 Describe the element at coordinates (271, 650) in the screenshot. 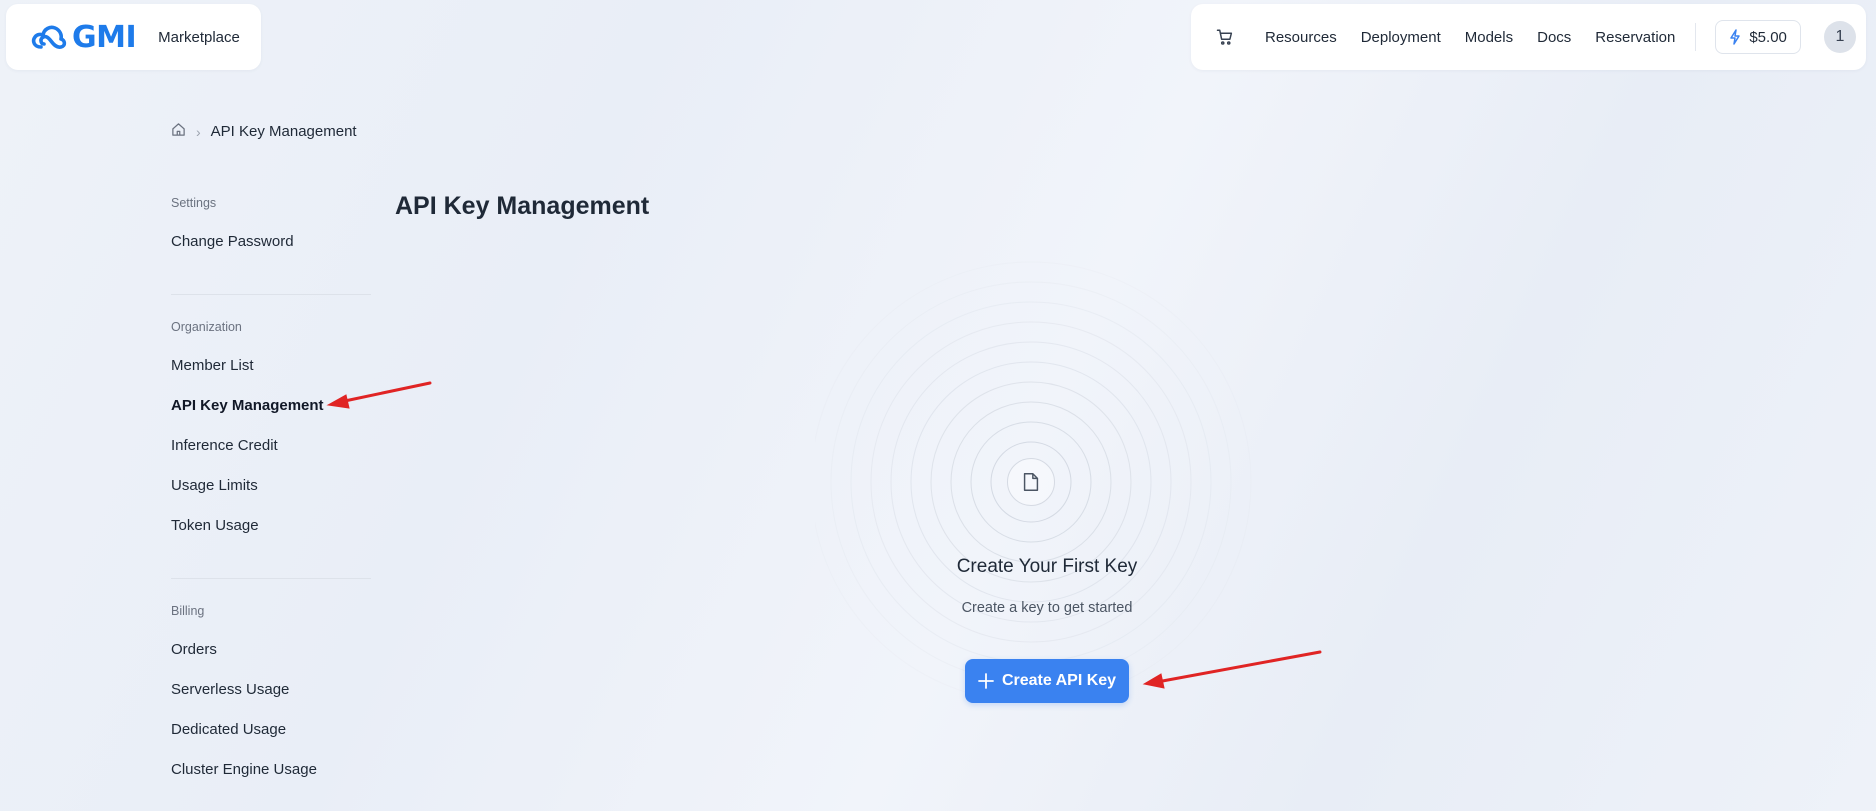

I see `sidebar-item-orders: Orders` at that location.